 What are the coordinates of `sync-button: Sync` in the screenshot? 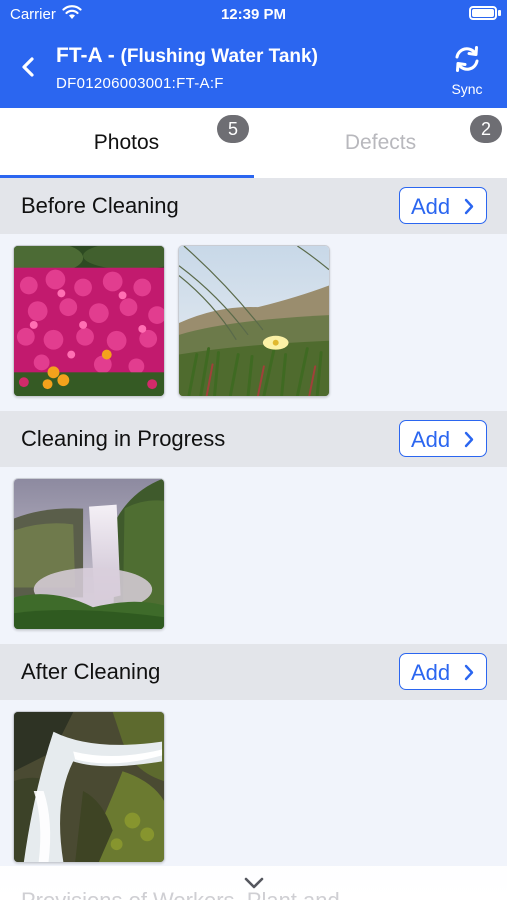 It's located at (467, 71).